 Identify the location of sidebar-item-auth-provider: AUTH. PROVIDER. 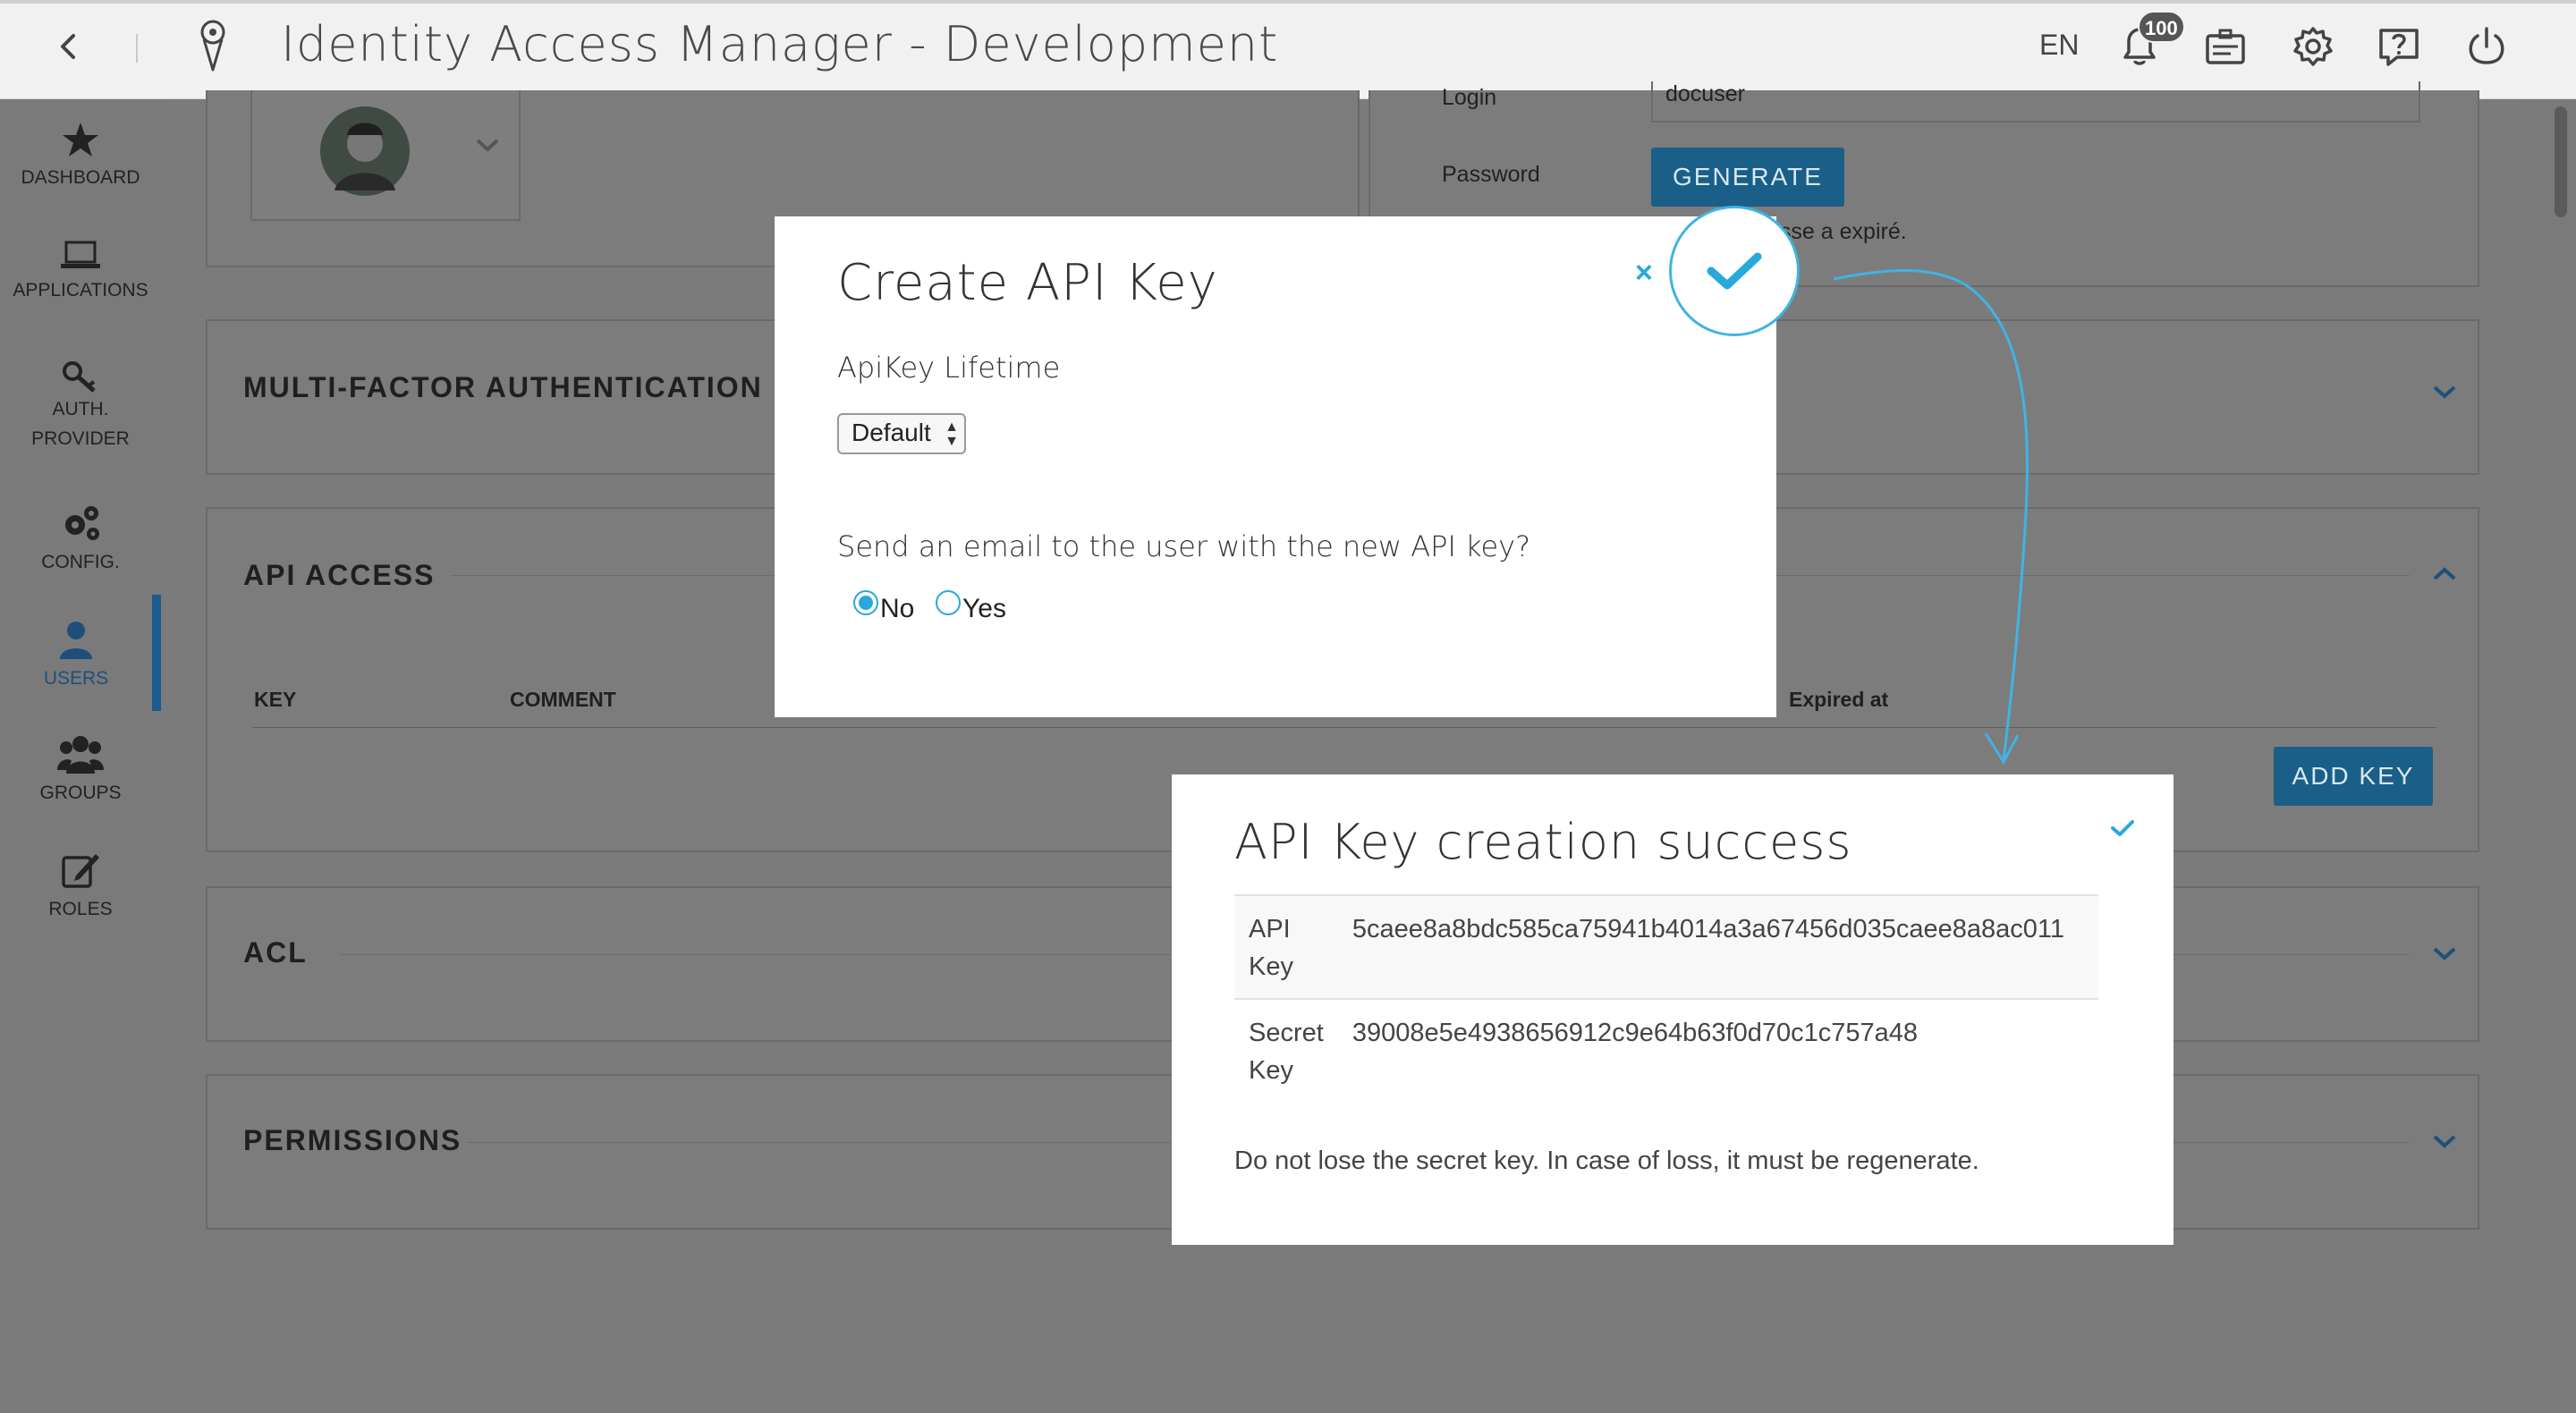
(80, 406).